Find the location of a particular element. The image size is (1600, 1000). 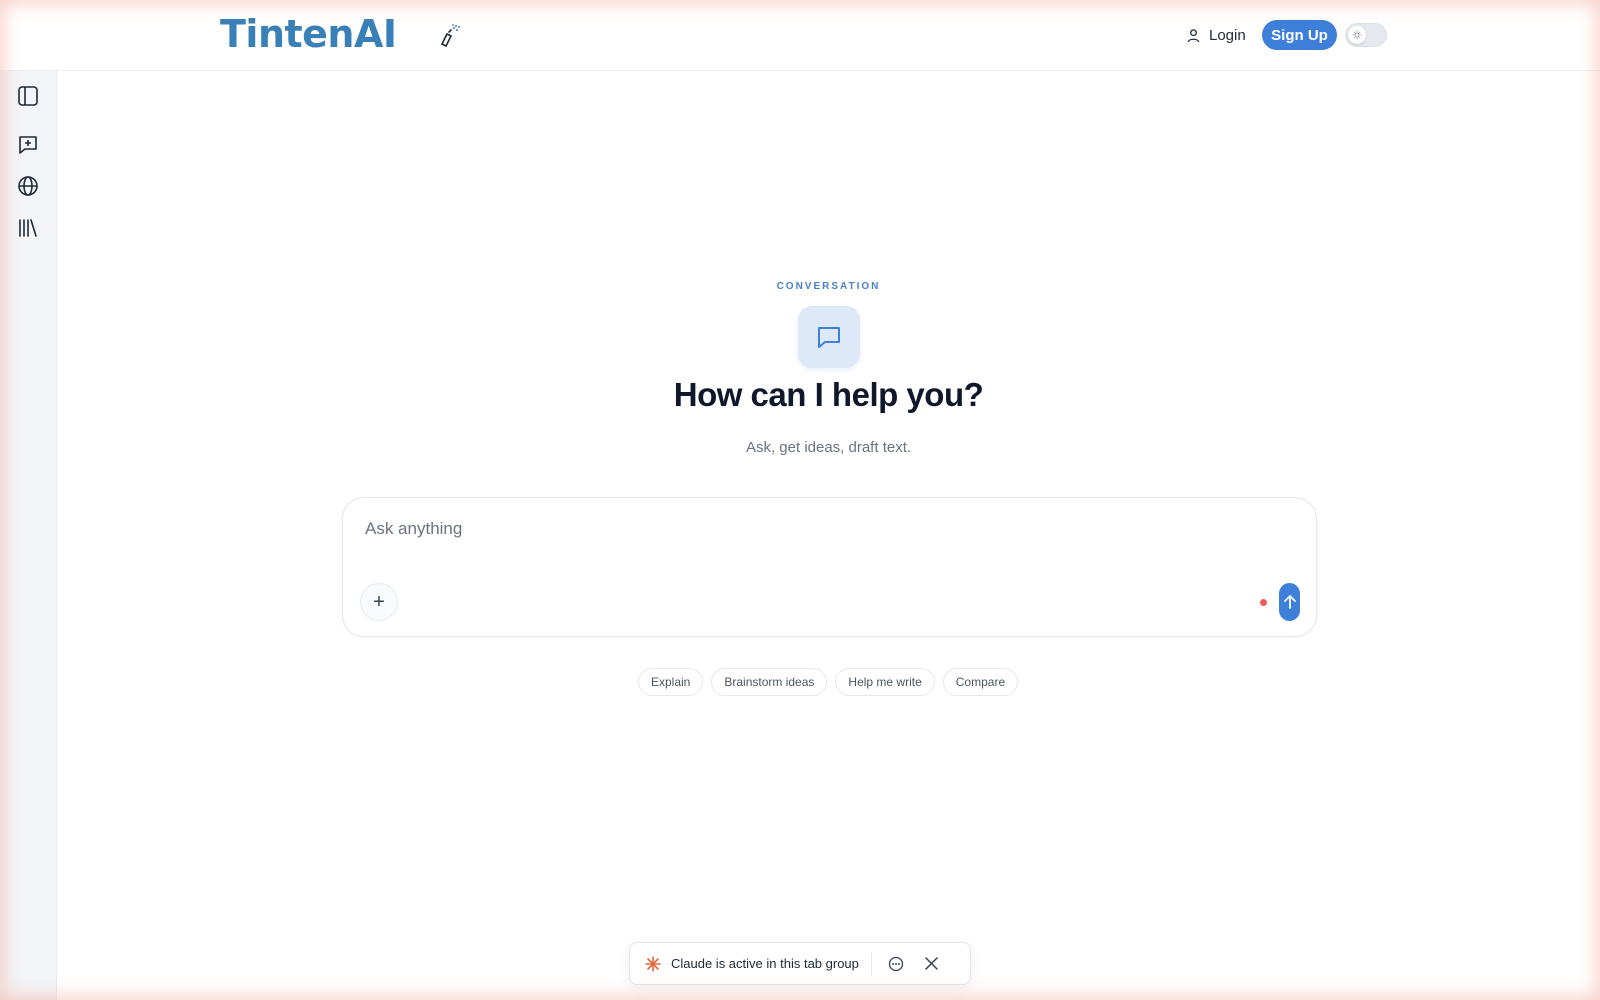

web-search-button is located at coordinates (28, 186).